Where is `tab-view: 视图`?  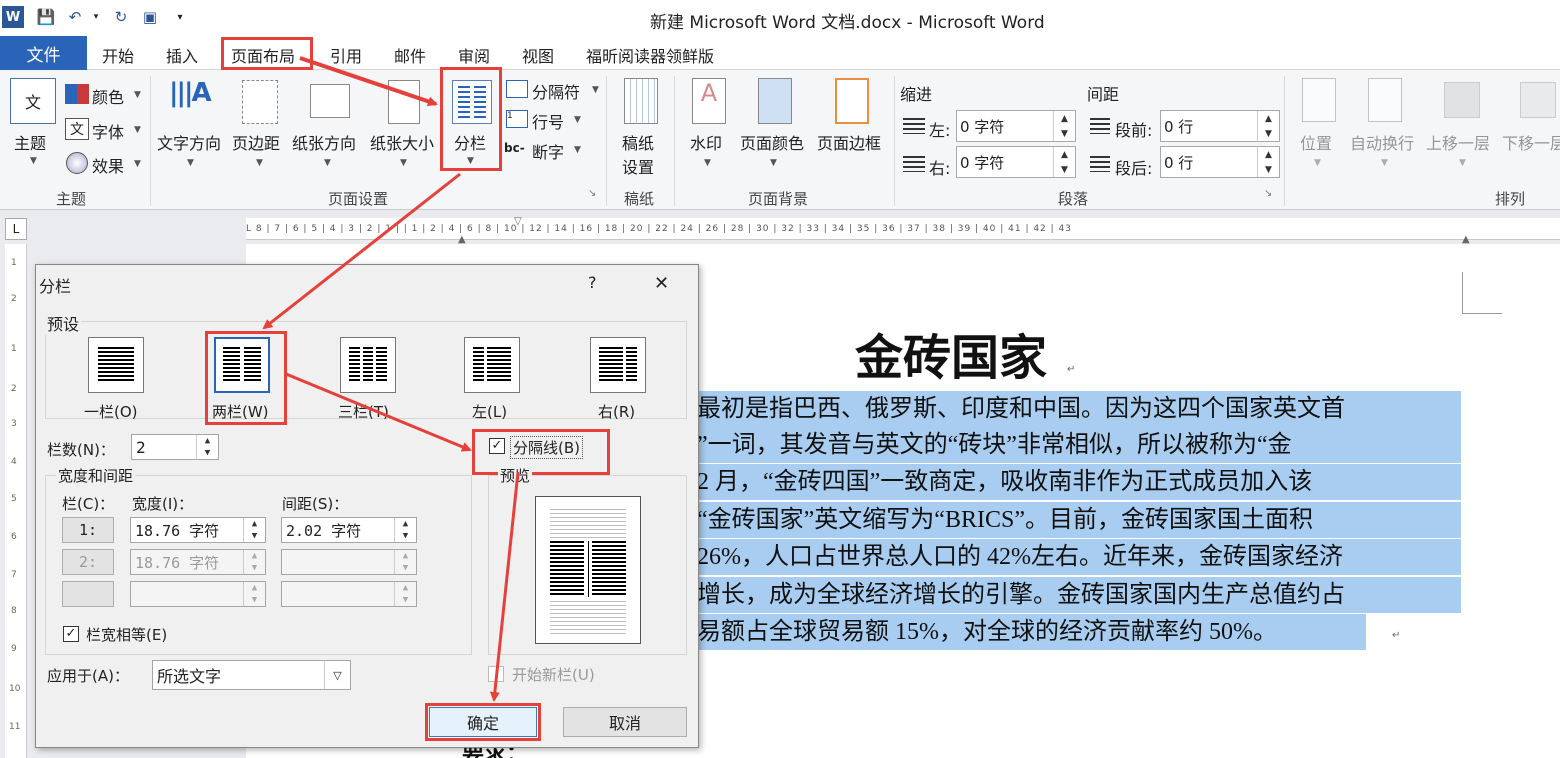
tab-view: 视图 is located at coordinates (538, 55).